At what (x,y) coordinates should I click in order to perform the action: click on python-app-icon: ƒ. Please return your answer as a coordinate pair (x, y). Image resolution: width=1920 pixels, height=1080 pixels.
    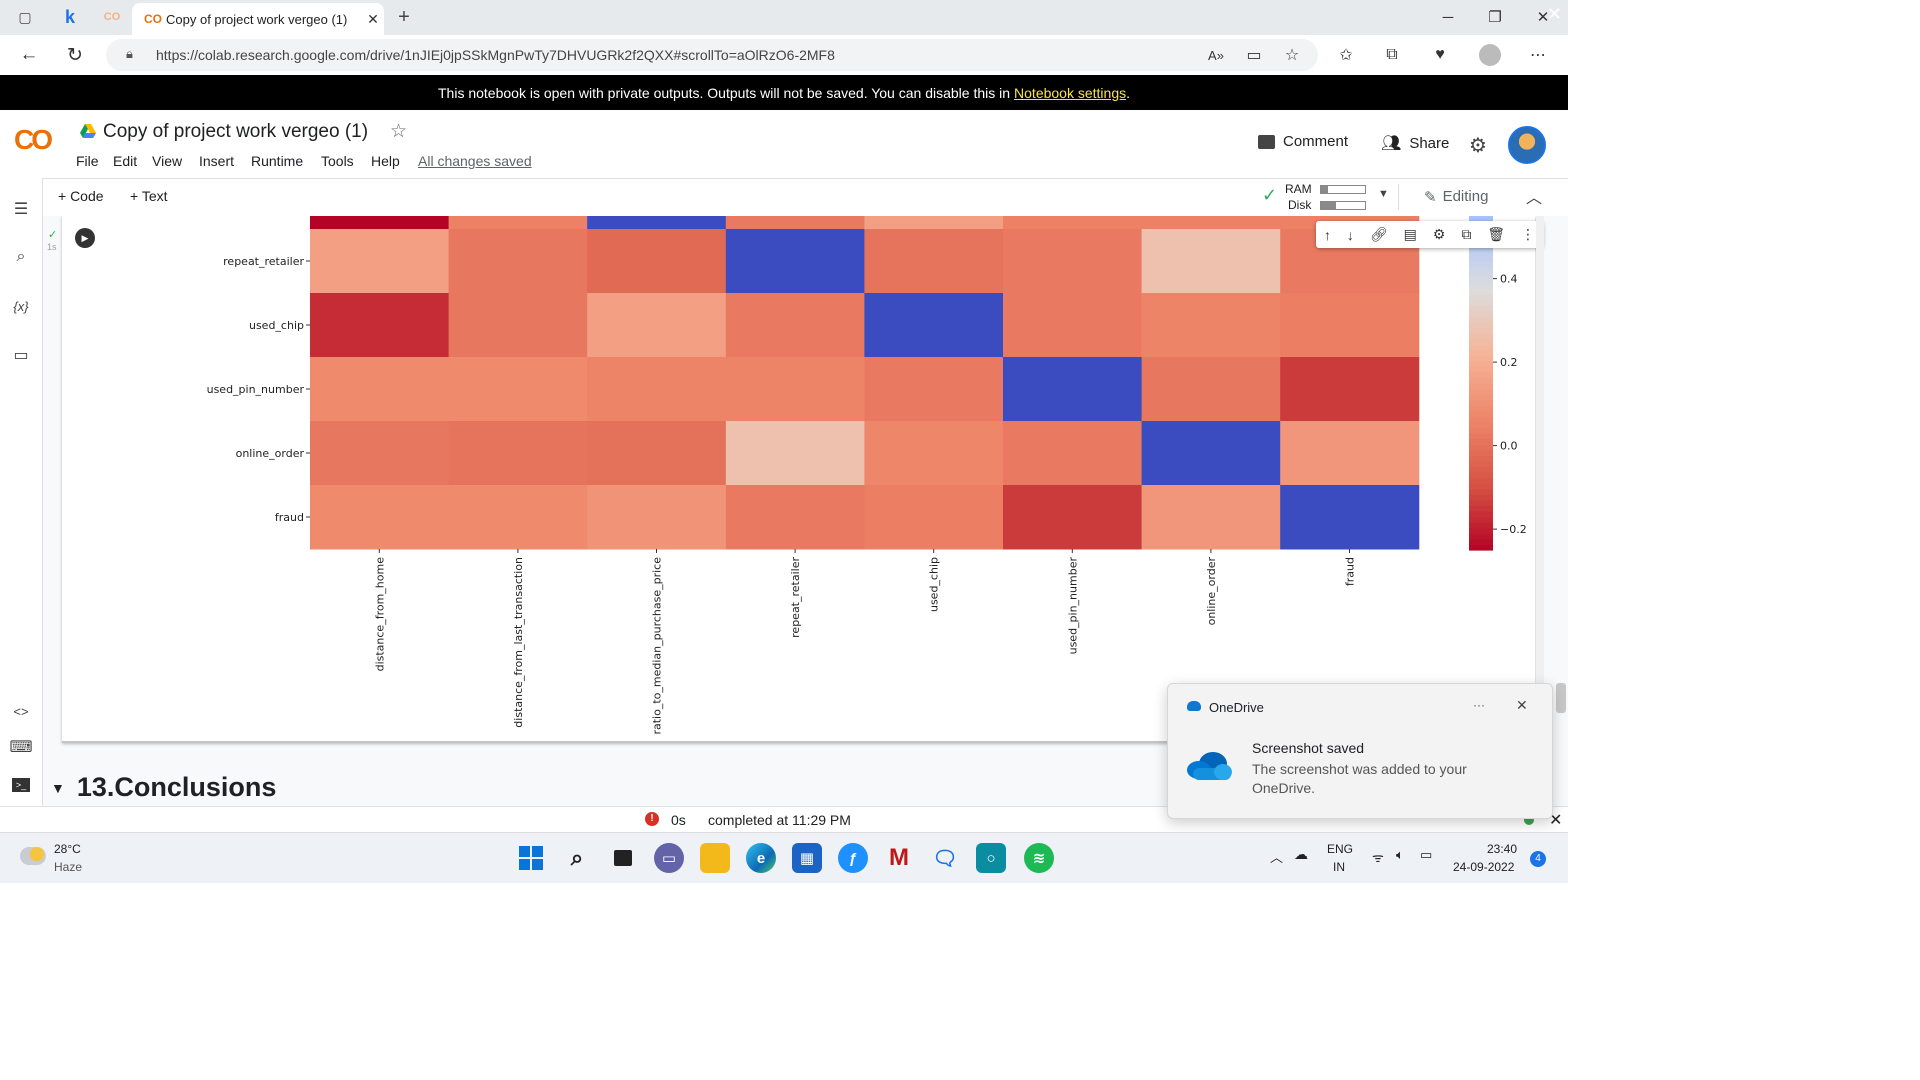
    Looking at the image, I should click on (853, 858).